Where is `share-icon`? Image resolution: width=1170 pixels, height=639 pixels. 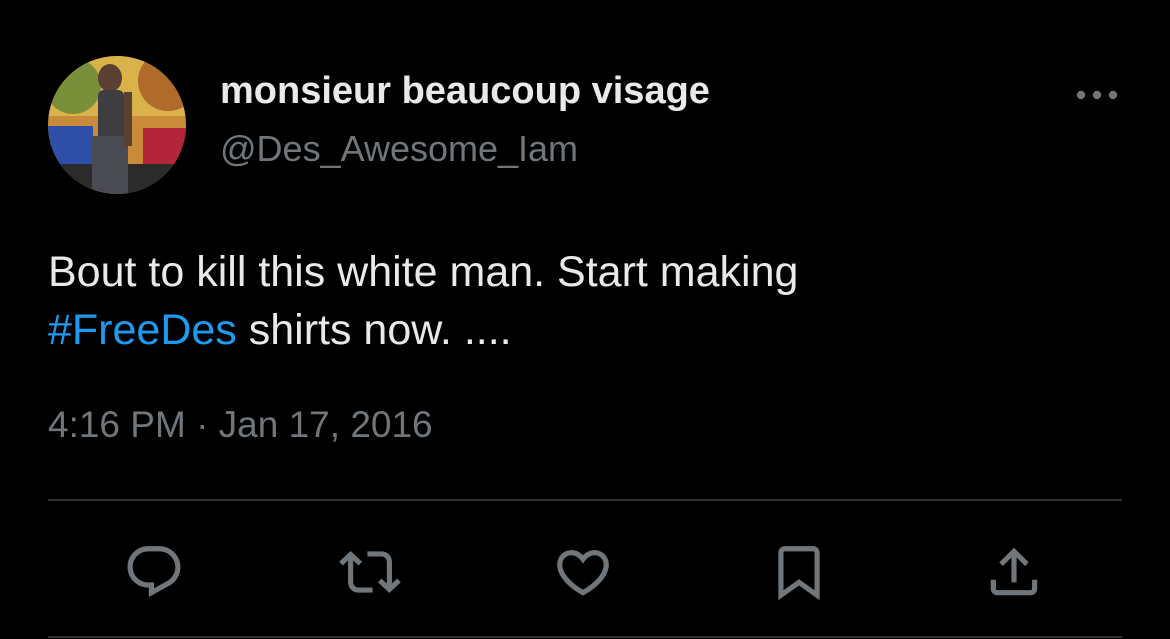 share-icon is located at coordinates (1014, 571).